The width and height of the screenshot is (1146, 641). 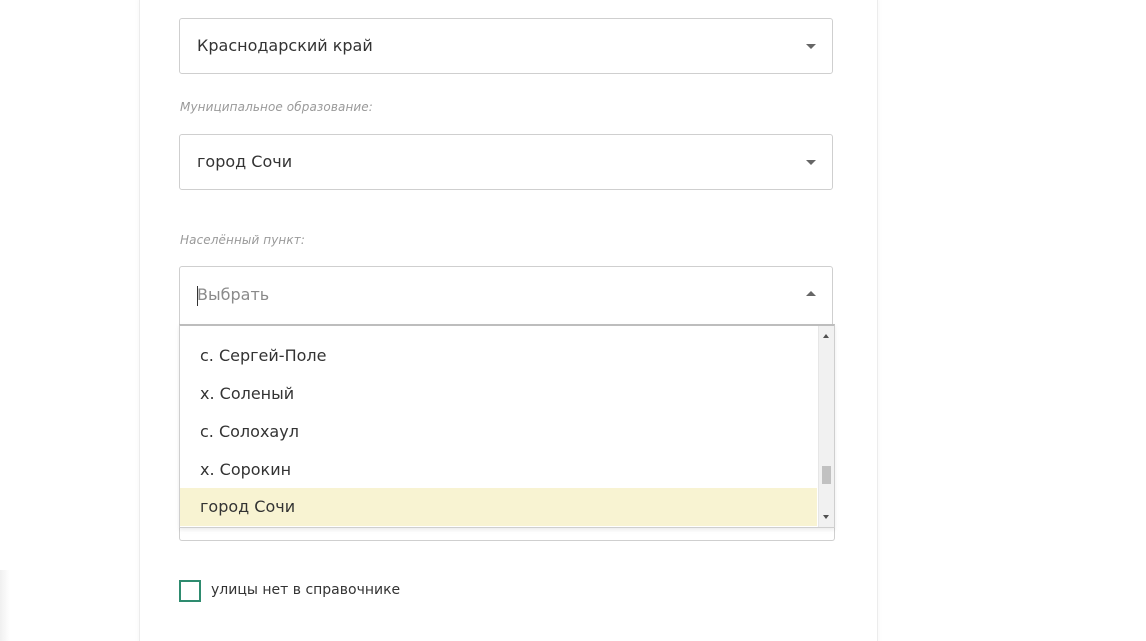 I want to click on region-select-value: Краснодарский край, so click(x=285, y=45).